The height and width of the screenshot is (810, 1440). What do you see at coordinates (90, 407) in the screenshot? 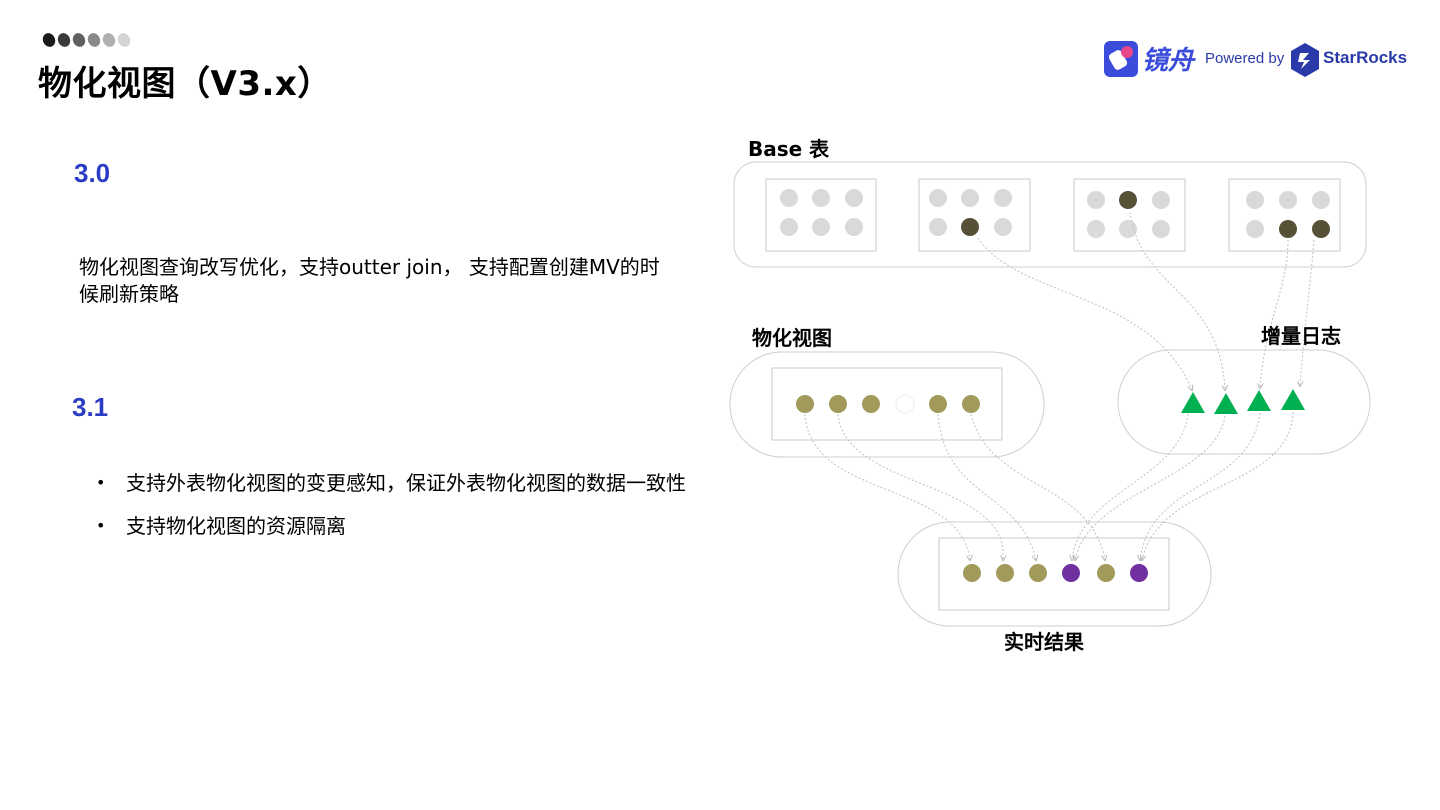
I see `version-3-1-heading: 3.1` at bounding box center [90, 407].